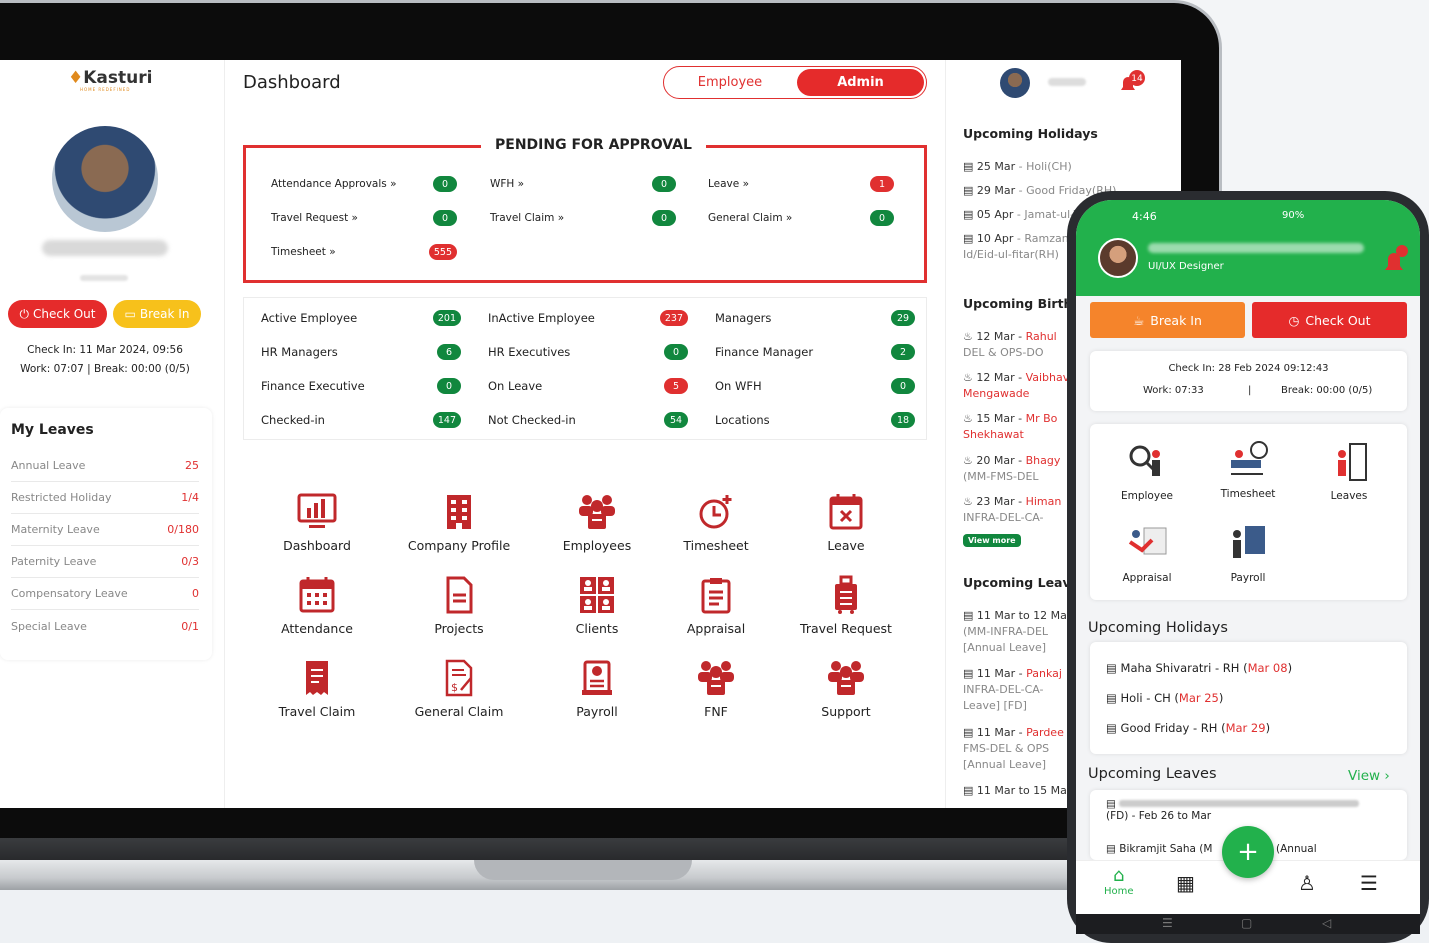  Describe the element at coordinates (588, 318) in the screenshot. I see `stat-item: InActive Employee 237` at that location.